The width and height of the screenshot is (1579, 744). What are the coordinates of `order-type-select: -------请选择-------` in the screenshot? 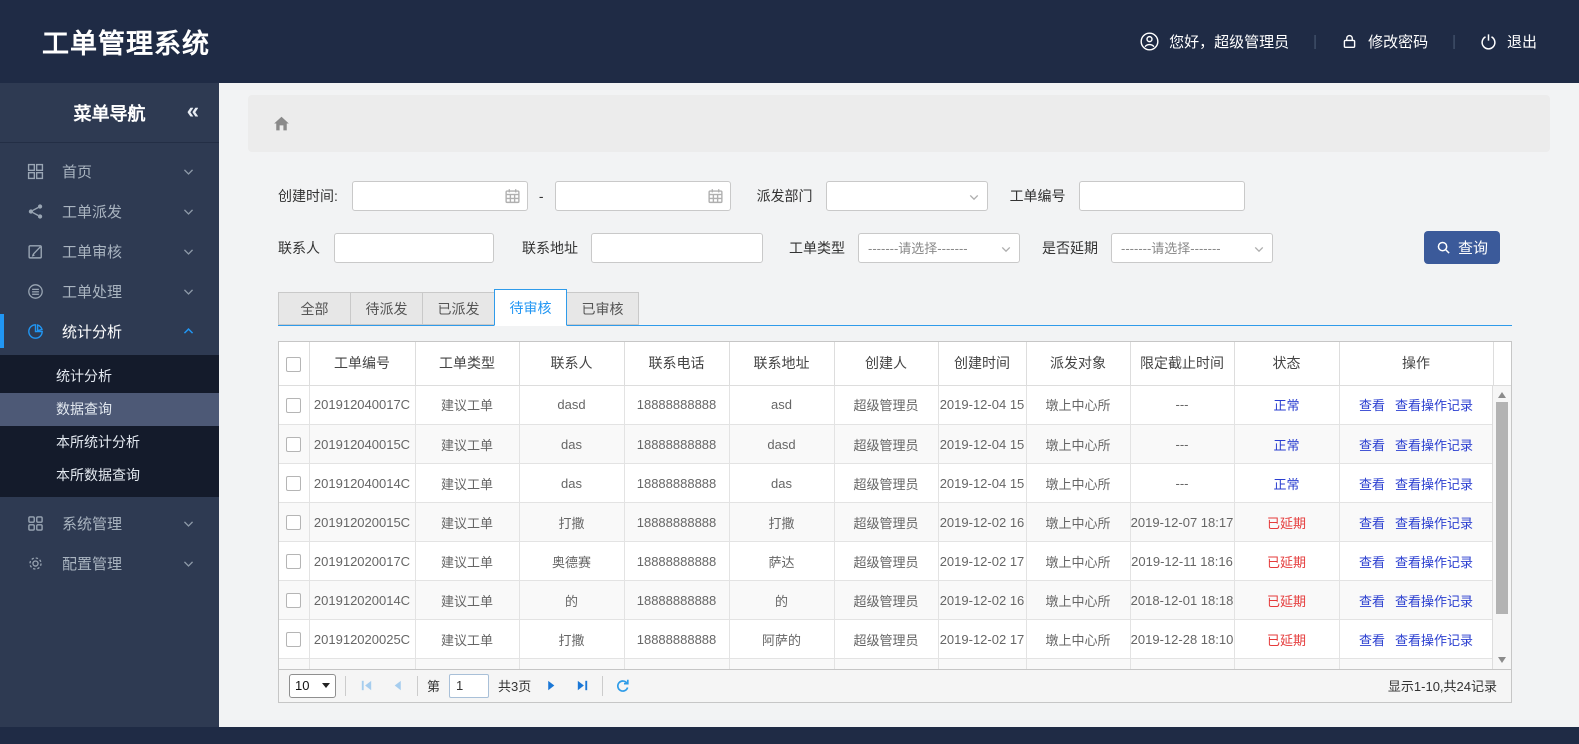 It's located at (939, 247).